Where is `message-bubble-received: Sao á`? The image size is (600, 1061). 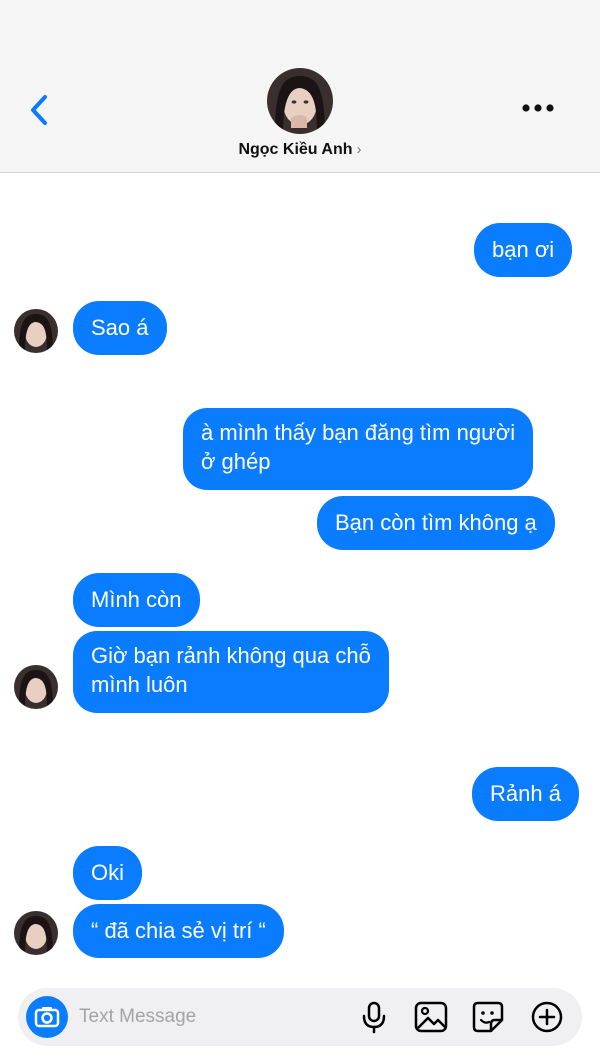 message-bubble-received: Sao á is located at coordinates (120, 328).